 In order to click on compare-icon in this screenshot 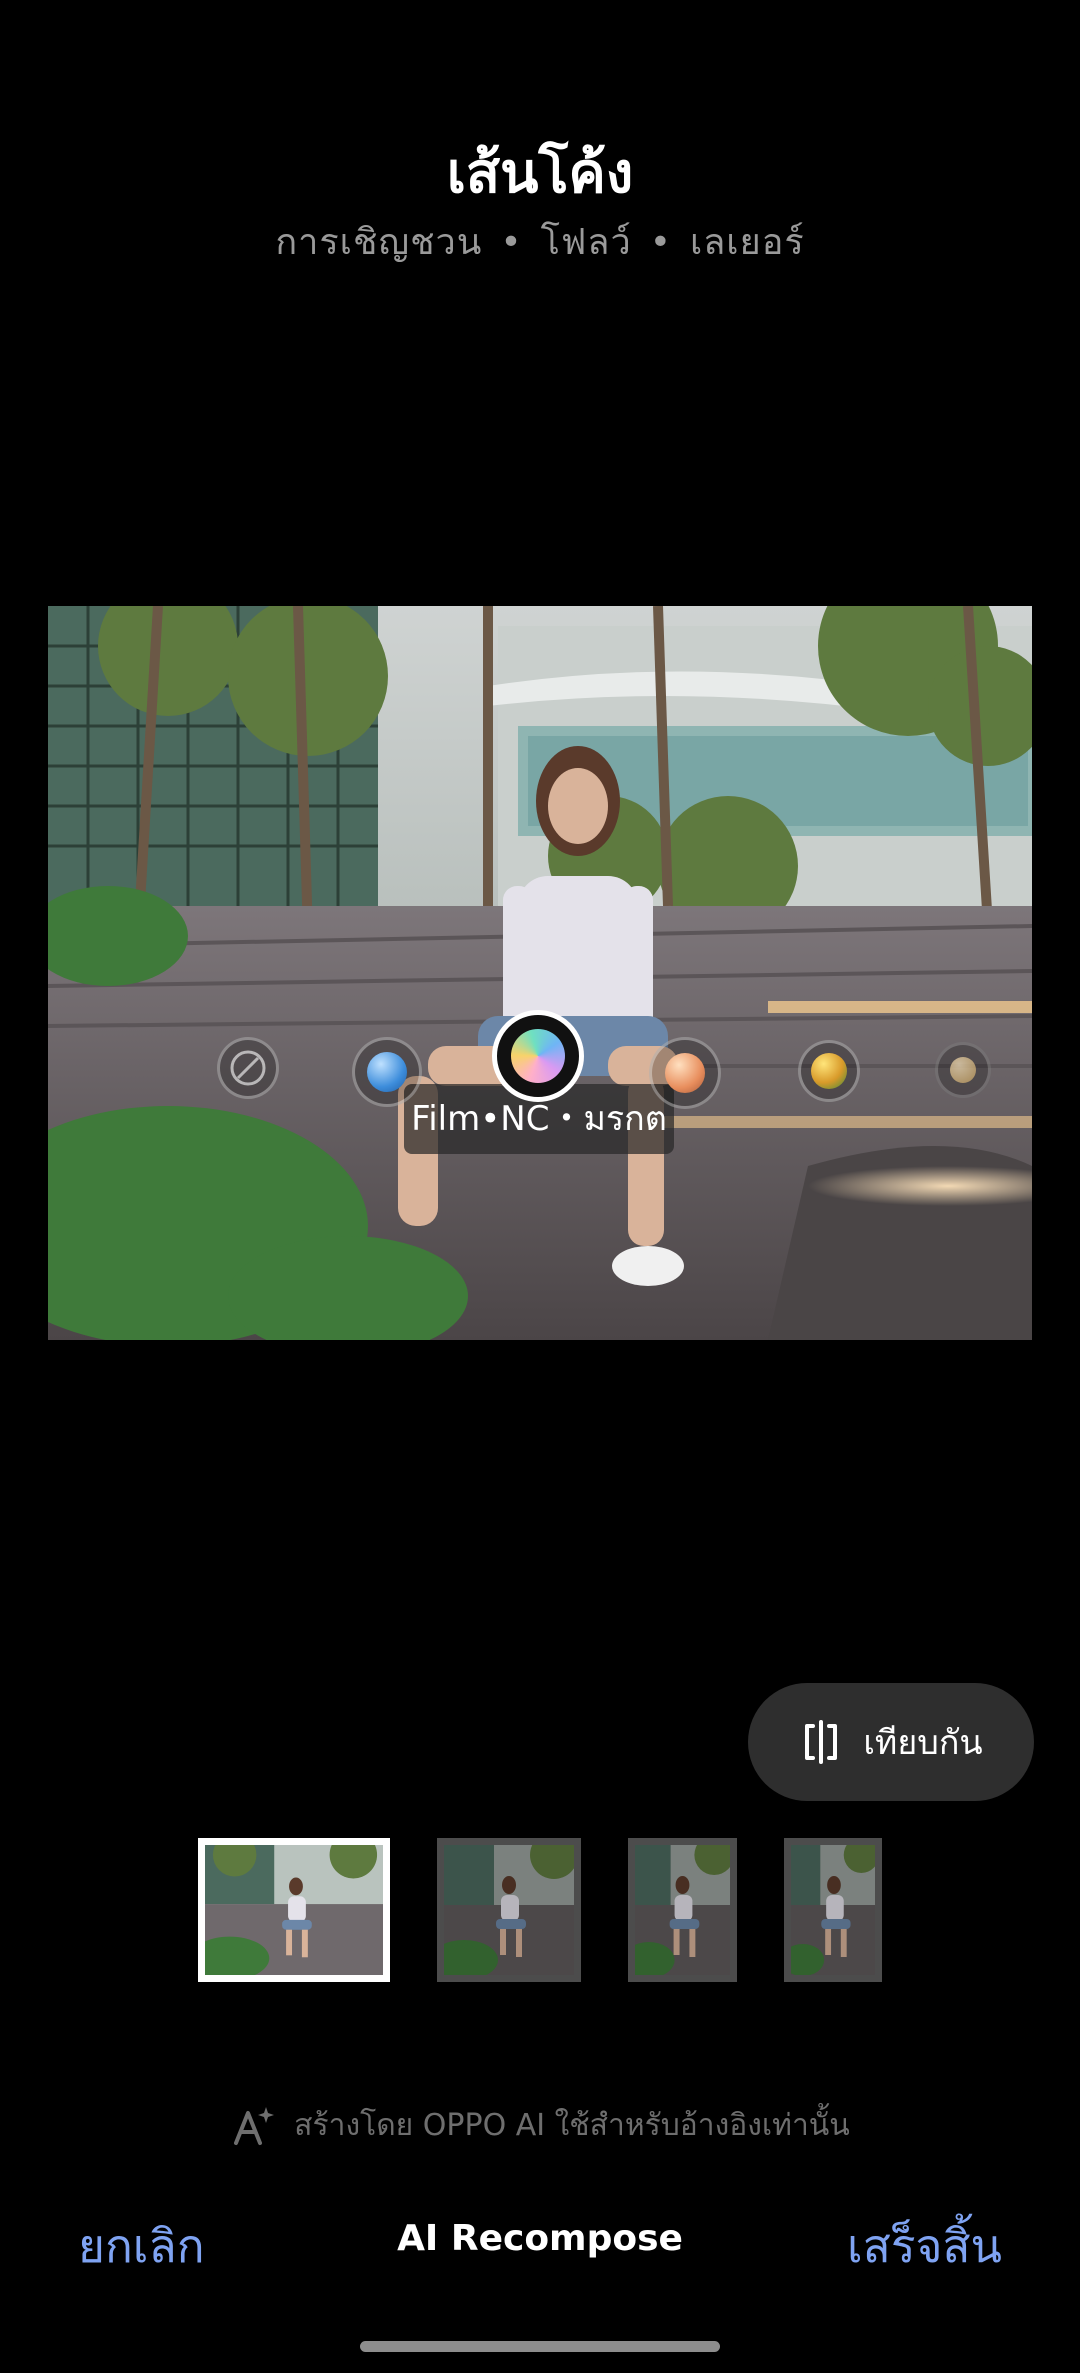, I will do `click(821, 1742)`.